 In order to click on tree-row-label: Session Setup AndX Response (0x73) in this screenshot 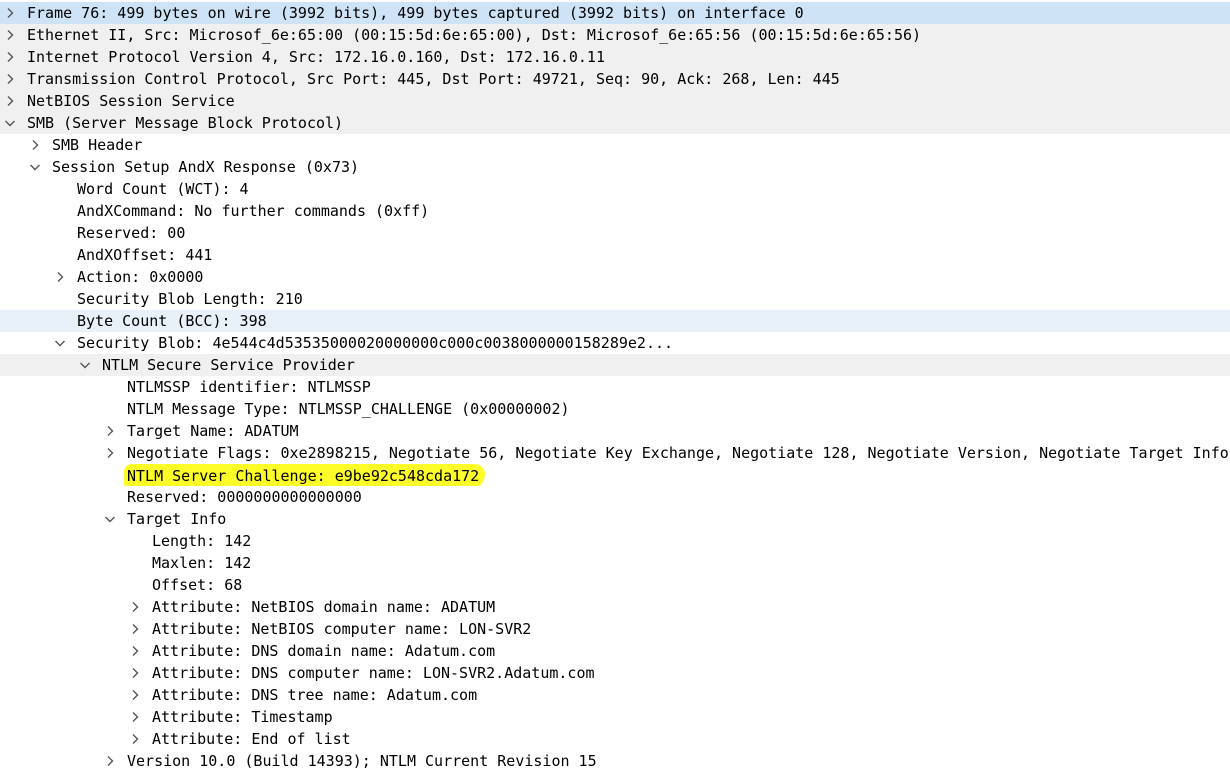, I will do `click(206, 167)`.